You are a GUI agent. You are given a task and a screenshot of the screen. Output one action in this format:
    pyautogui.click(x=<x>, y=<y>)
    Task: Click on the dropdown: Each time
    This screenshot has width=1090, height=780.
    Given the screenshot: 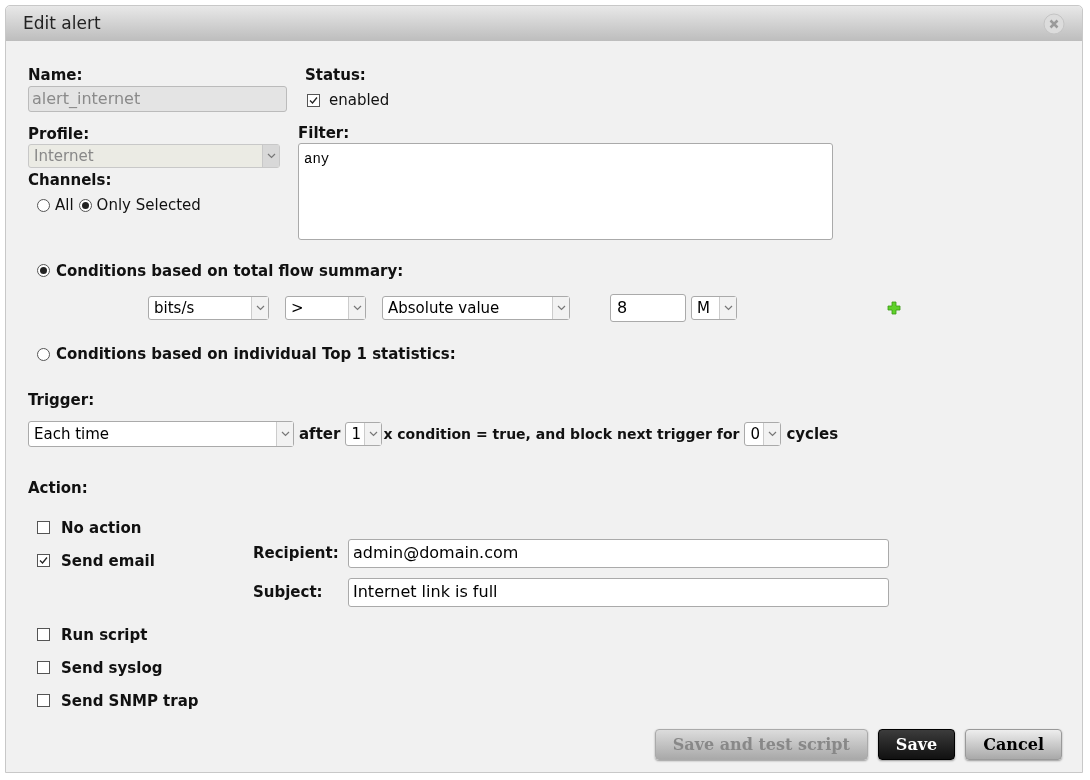 What is the action you would take?
    pyautogui.click(x=161, y=434)
    